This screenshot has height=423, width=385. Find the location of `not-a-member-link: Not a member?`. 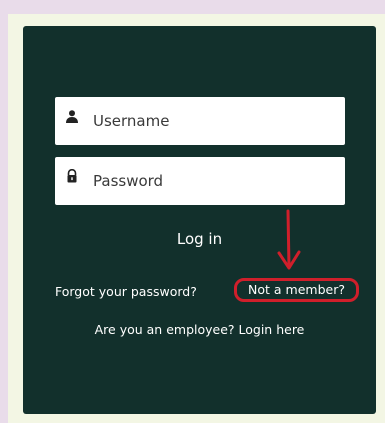

not-a-member-link: Not a member? is located at coordinates (296, 290).